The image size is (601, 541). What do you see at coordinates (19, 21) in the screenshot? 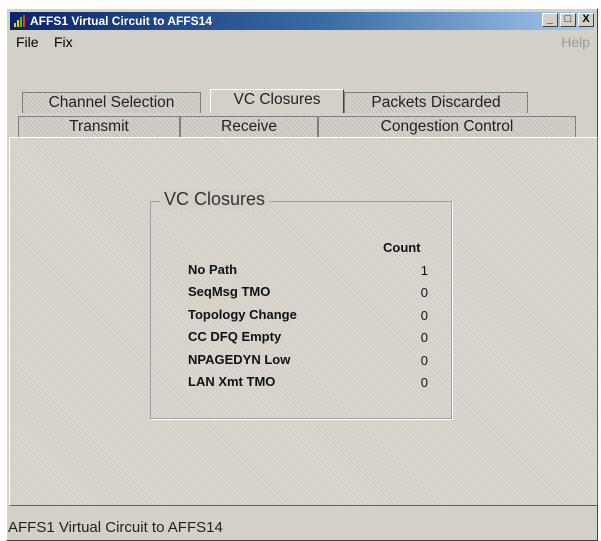
I see `signal-bars-icon` at bounding box center [19, 21].